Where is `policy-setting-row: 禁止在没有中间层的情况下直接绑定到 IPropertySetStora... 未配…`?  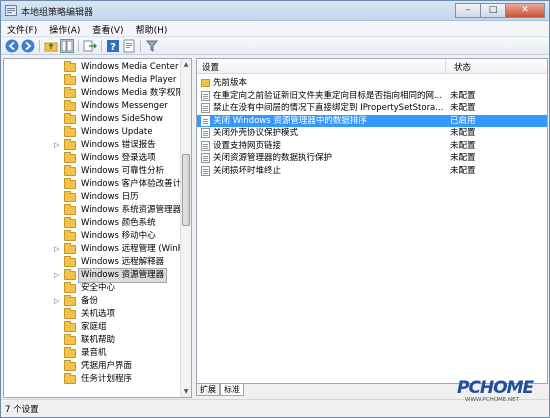 policy-setting-row: 禁止在没有中间层的情况下直接绑定到 IPropertySetStora... 未配… is located at coordinates (372, 108).